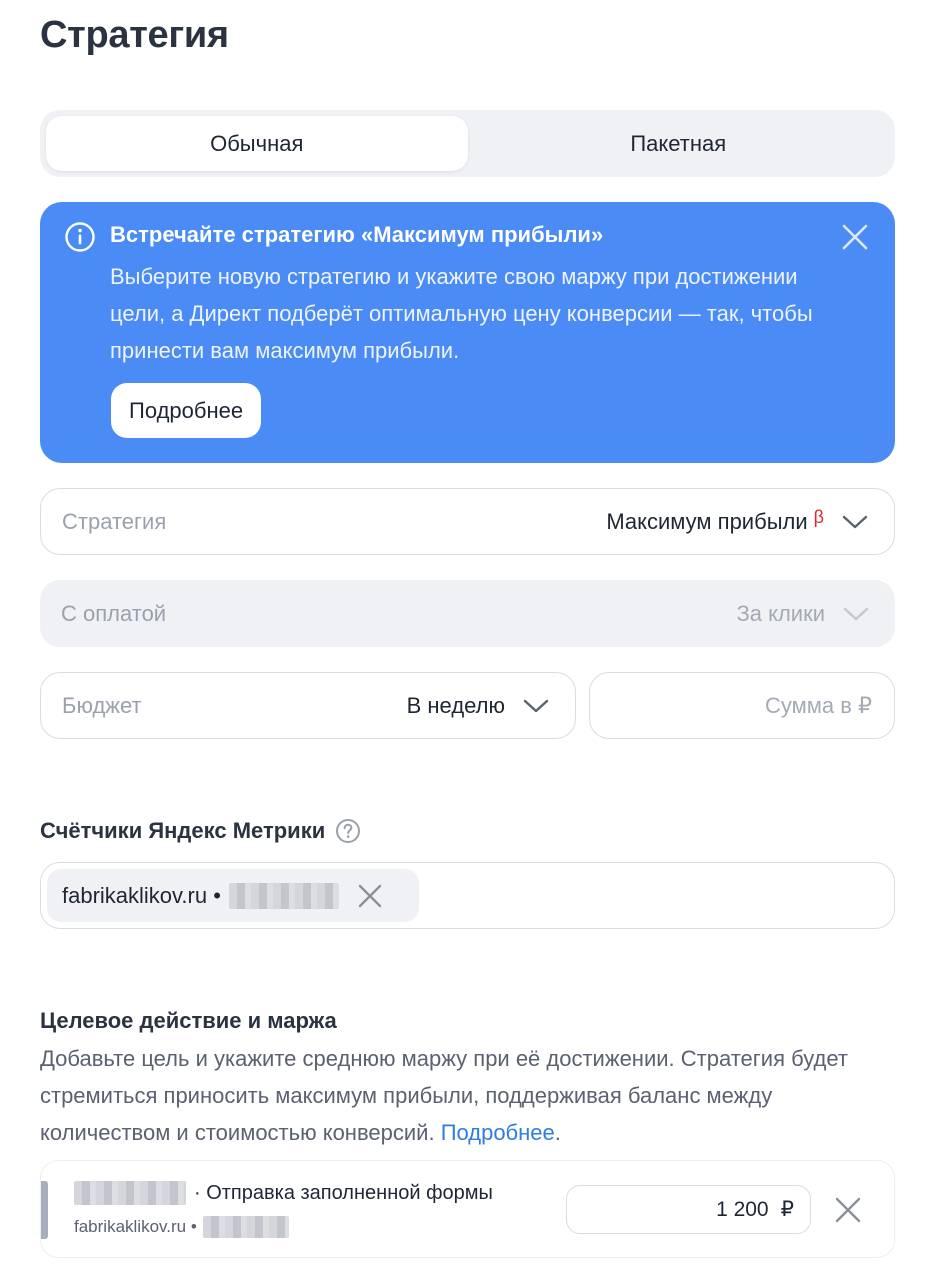 This screenshot has height=1280, width=928. Describe the element at coordinates (467, 521) in the screenshot. I see `strategy-select: Стратегия Максимум прибыли β` at that location.